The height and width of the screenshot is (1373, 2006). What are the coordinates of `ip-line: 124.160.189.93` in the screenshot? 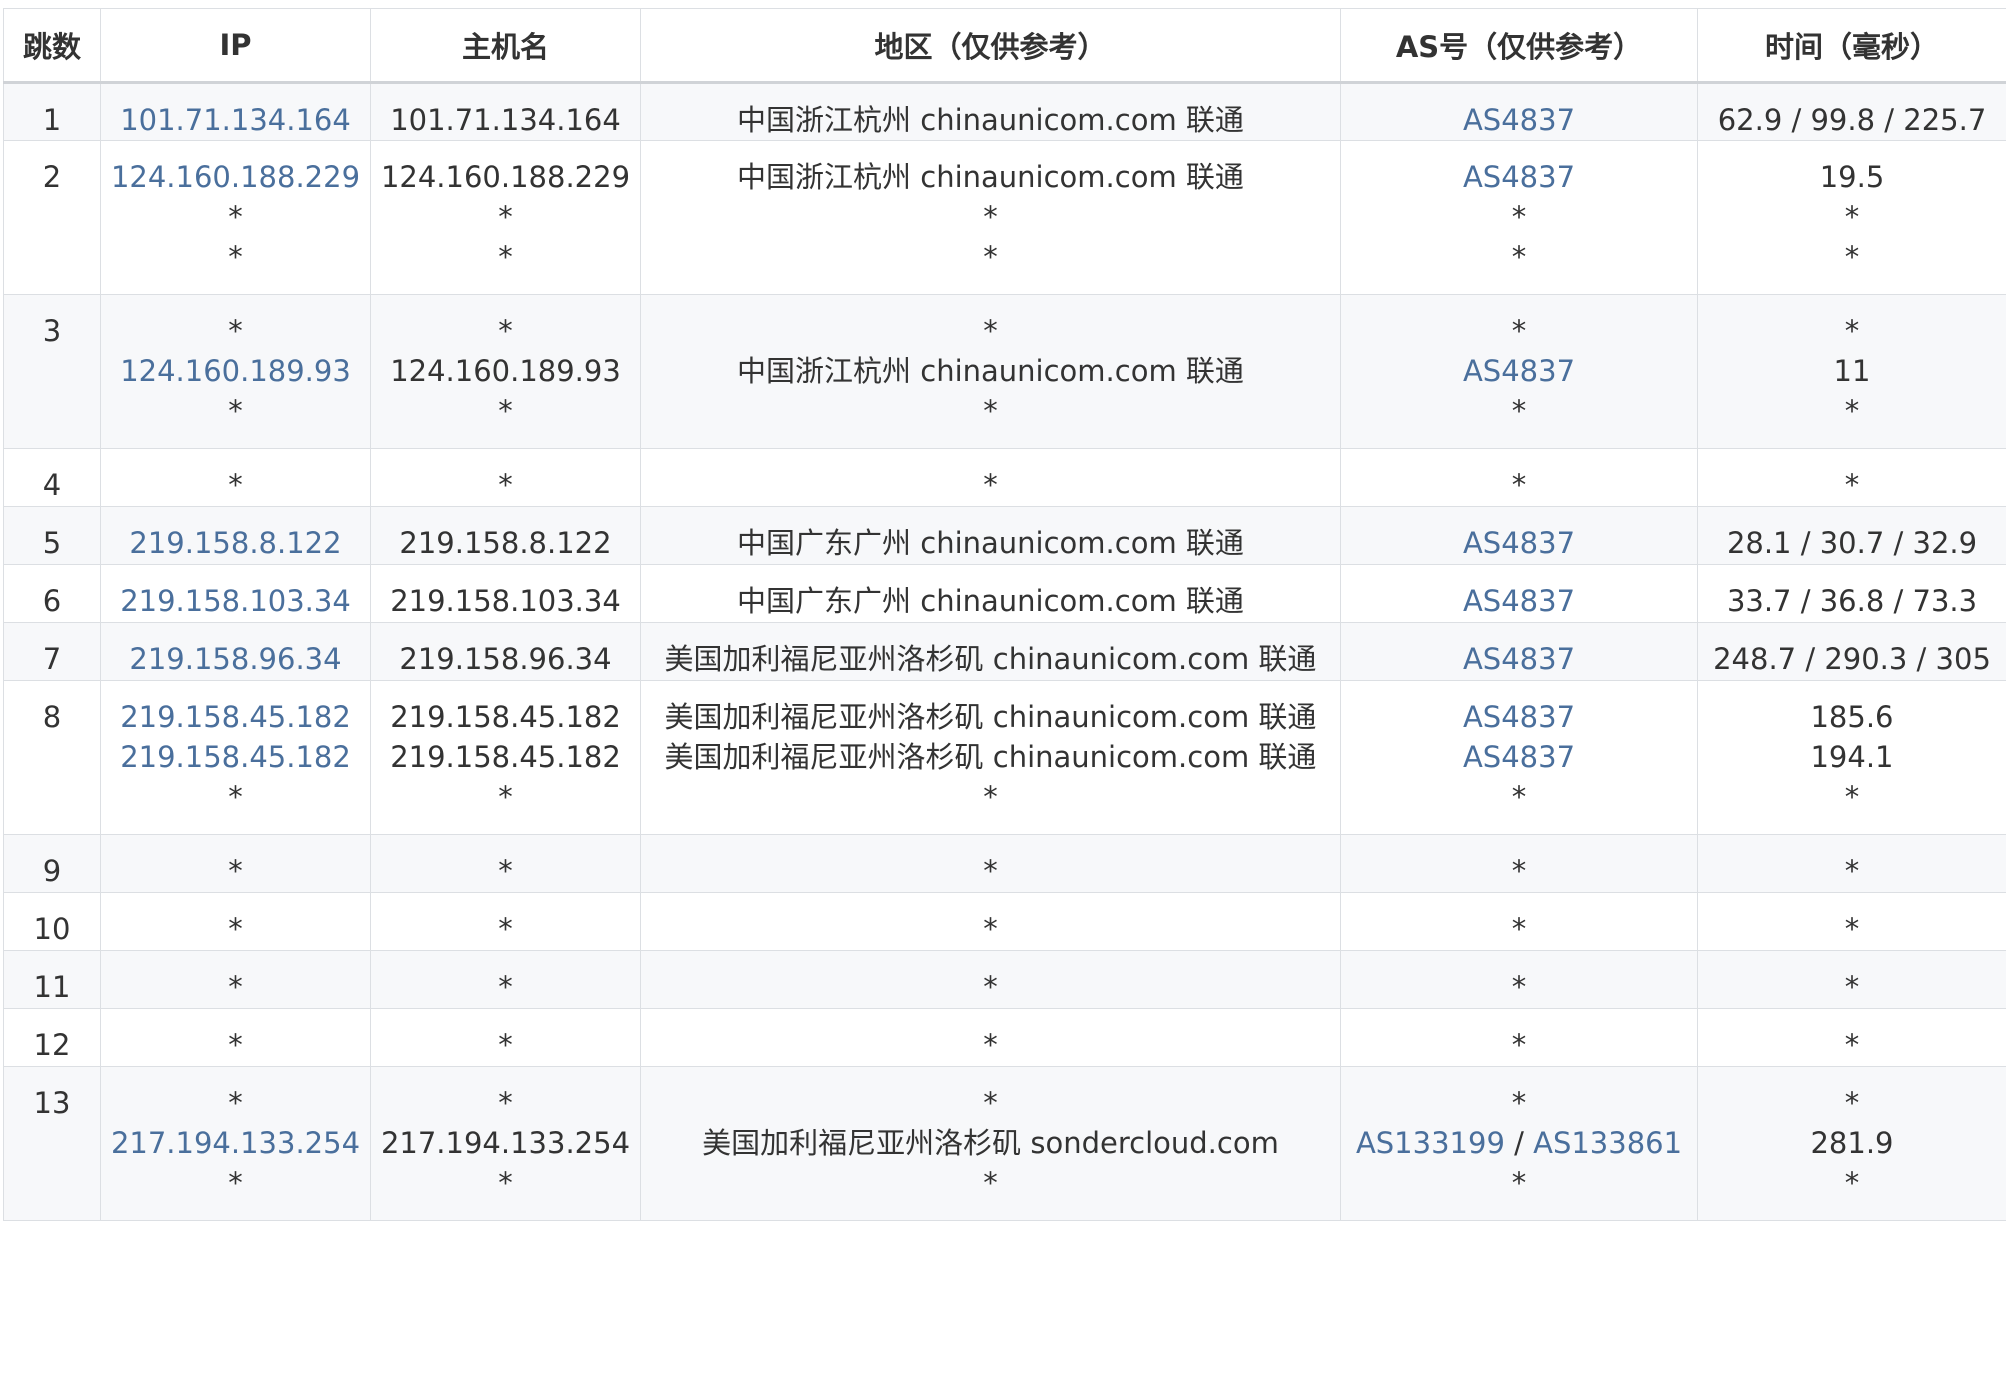 It's located at (235, 371).